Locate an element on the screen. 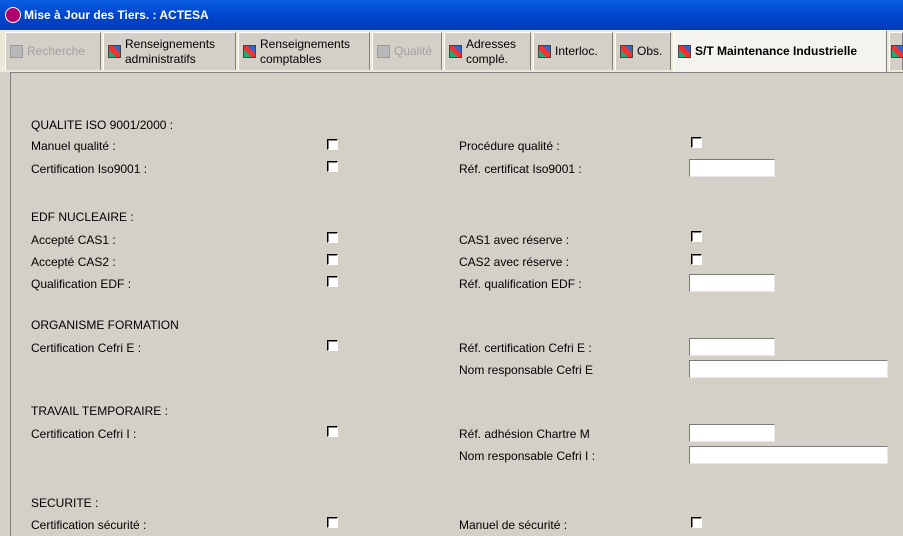 The image size is (903, 536). procedure-qualite-checkbox is located at coordinates (696, 142).